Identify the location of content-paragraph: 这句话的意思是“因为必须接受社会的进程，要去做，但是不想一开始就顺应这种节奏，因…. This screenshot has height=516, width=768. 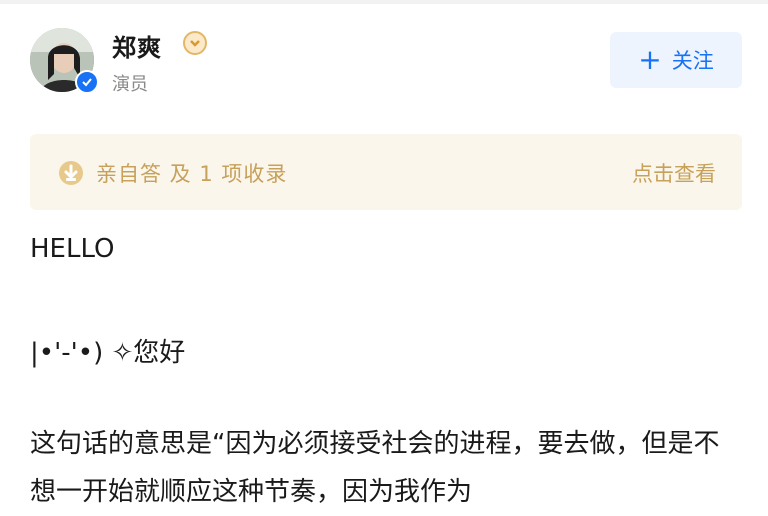
(375, 468).